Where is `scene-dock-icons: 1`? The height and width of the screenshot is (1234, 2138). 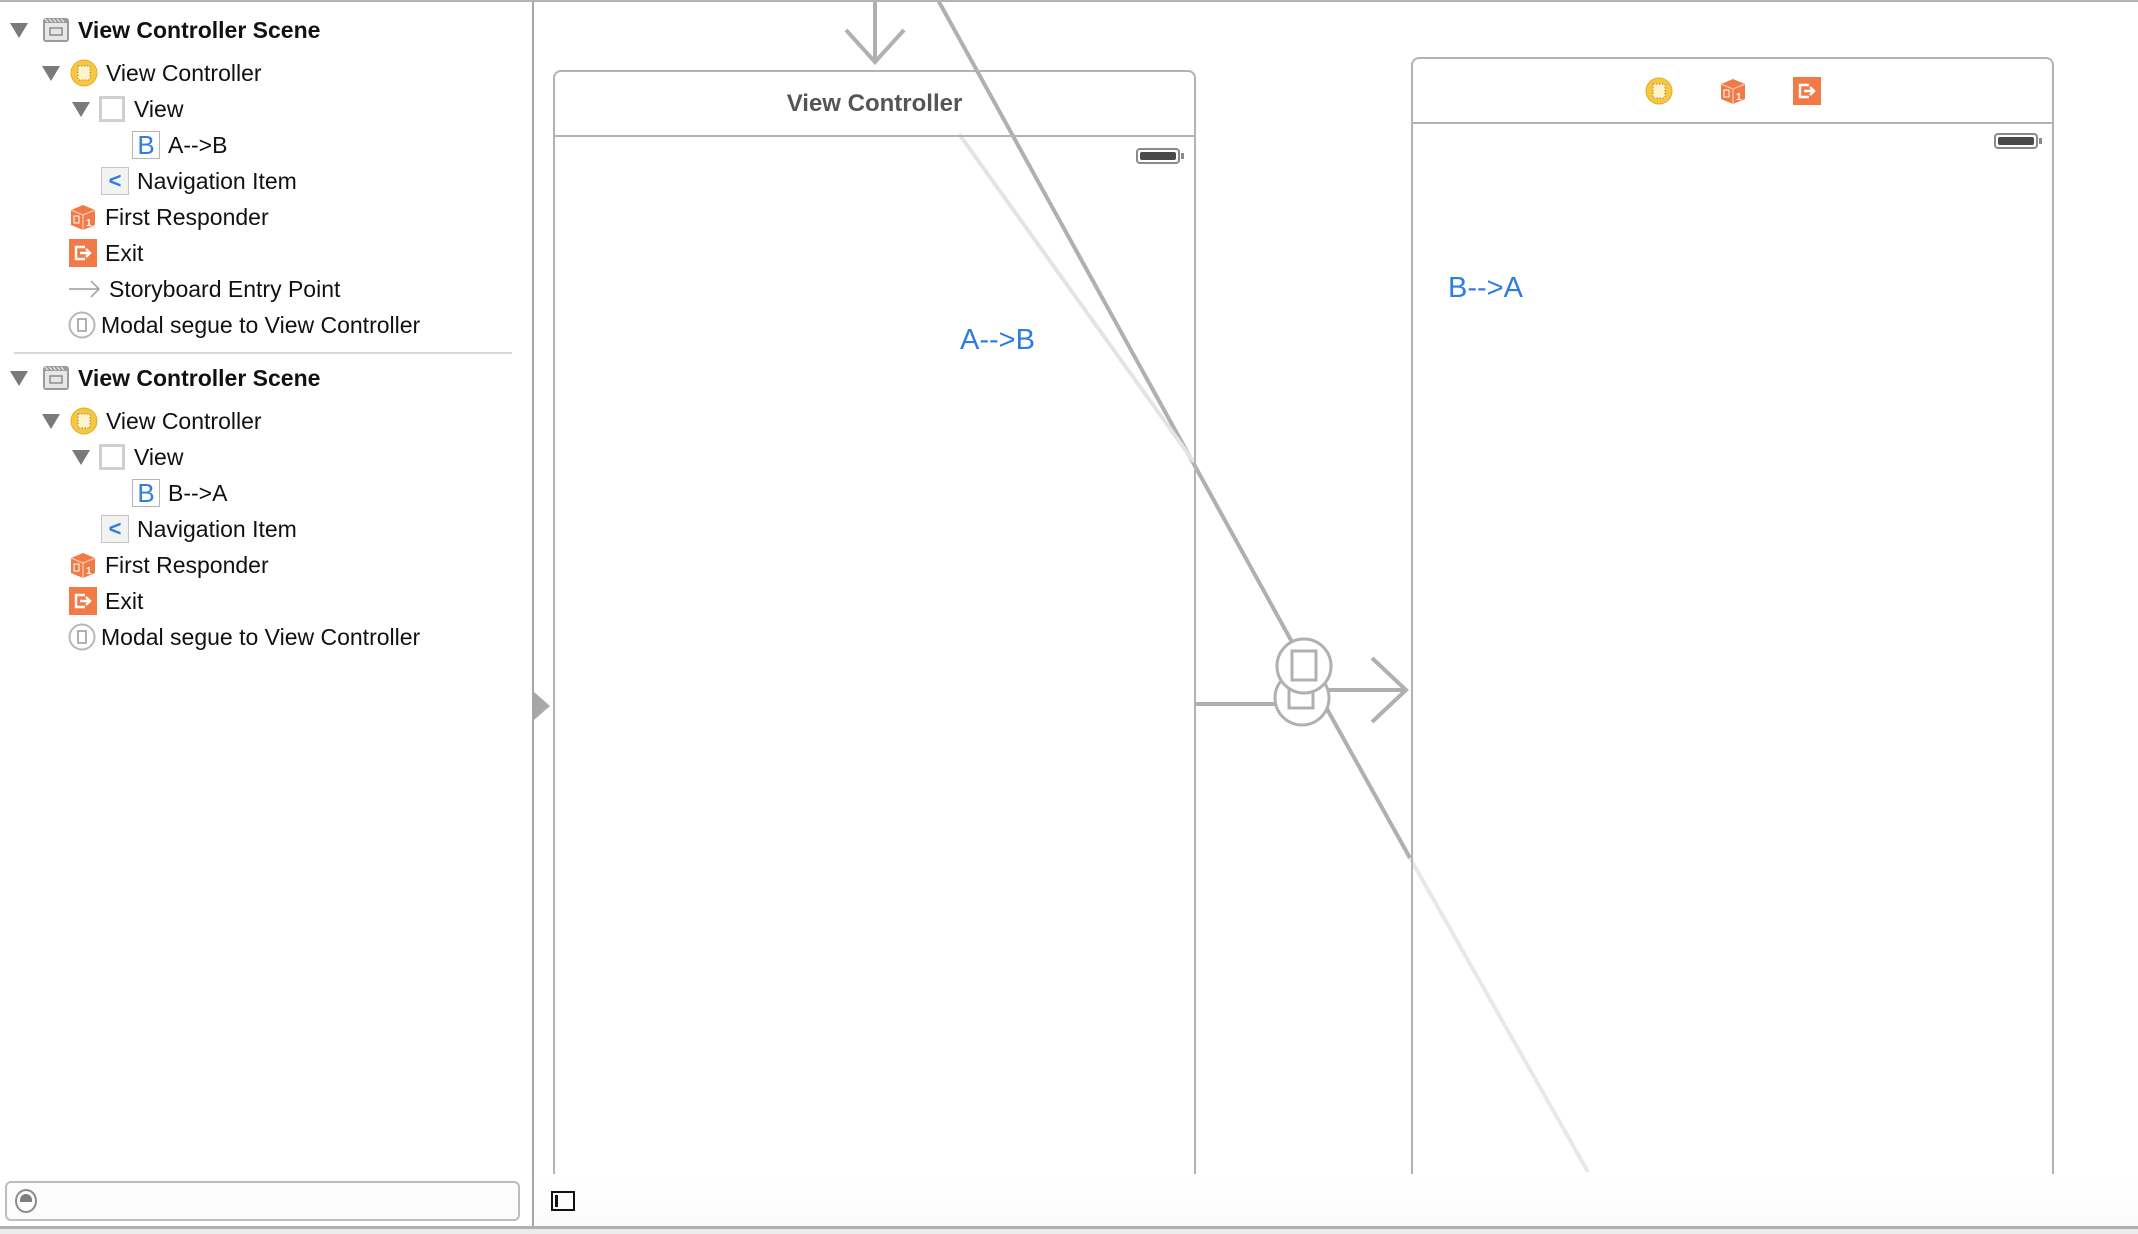
scene-dock-icons: 1 is located at coordinates (1733, 90).